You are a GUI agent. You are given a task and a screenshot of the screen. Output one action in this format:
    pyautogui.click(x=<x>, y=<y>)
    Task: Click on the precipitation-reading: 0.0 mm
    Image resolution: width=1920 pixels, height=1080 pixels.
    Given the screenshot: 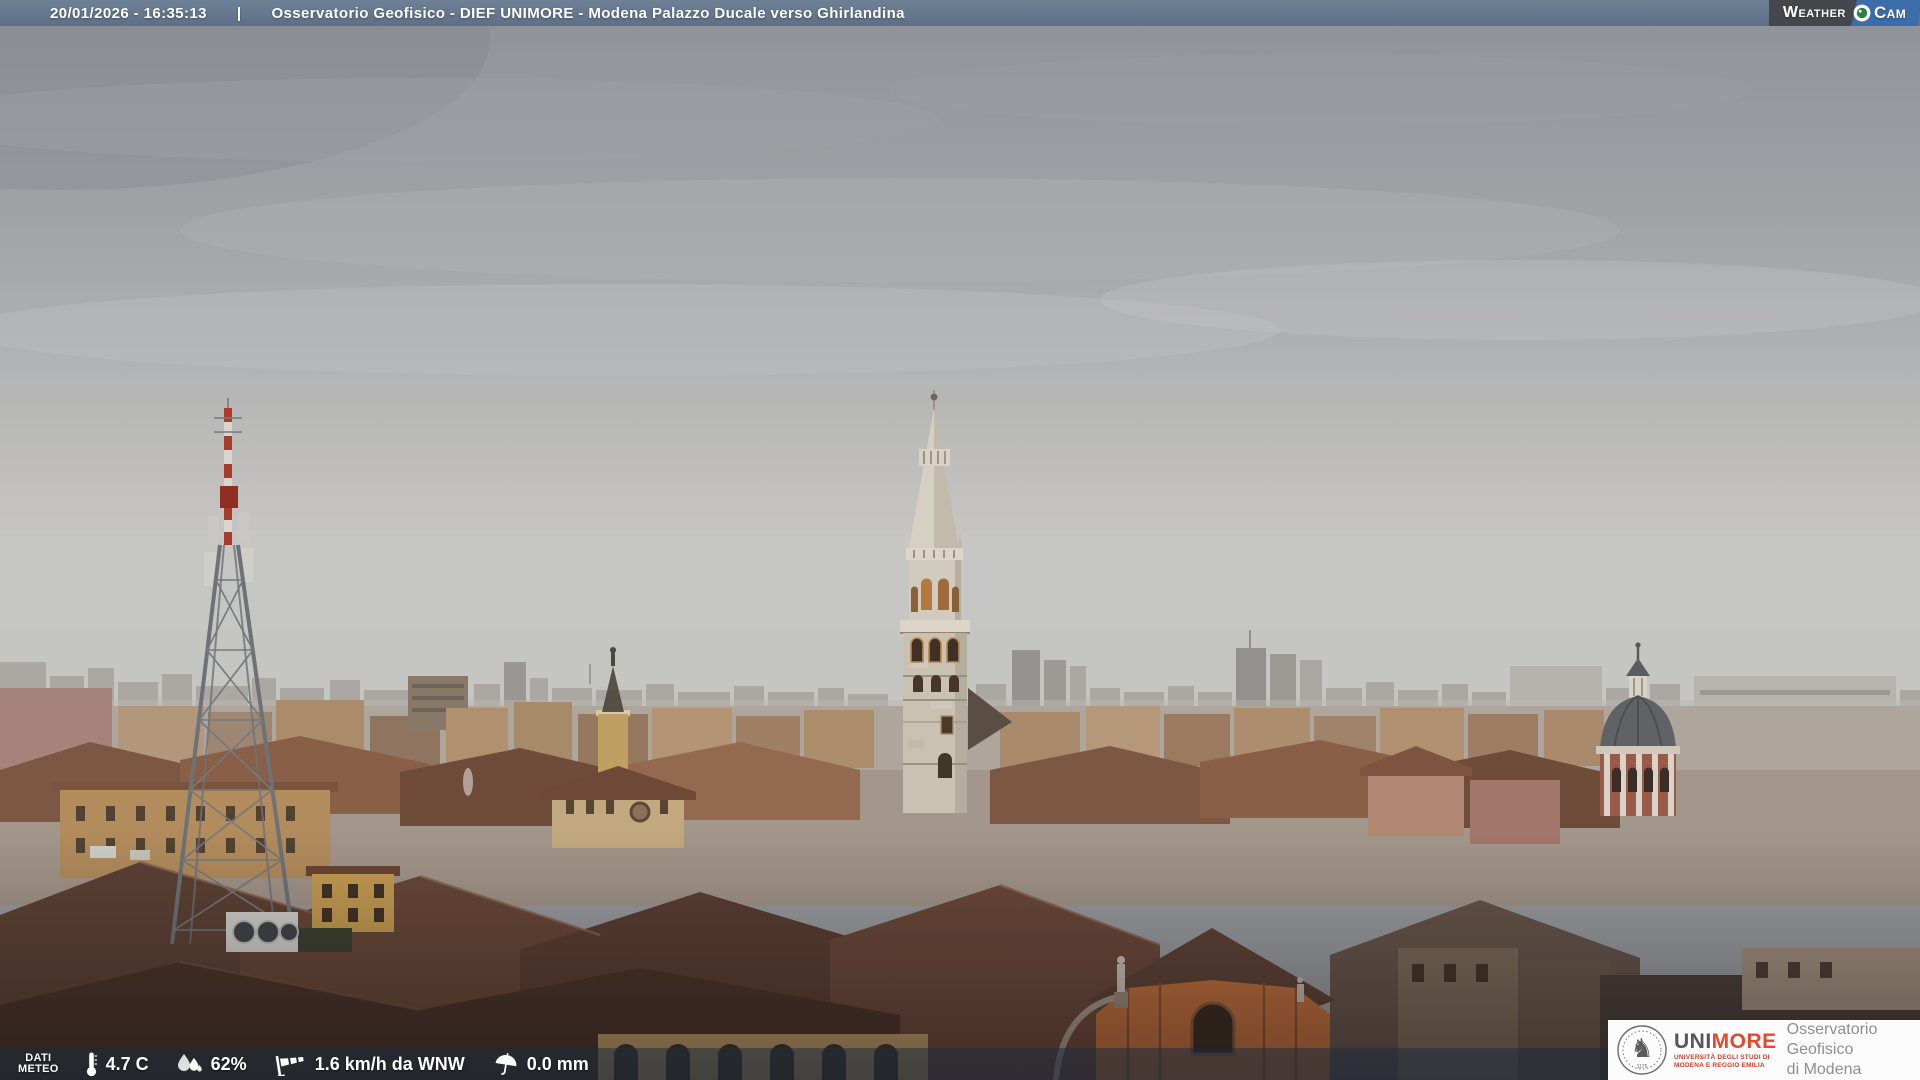 What is the action you would take?
    pyautogui.click(x=541, y=1064)
    